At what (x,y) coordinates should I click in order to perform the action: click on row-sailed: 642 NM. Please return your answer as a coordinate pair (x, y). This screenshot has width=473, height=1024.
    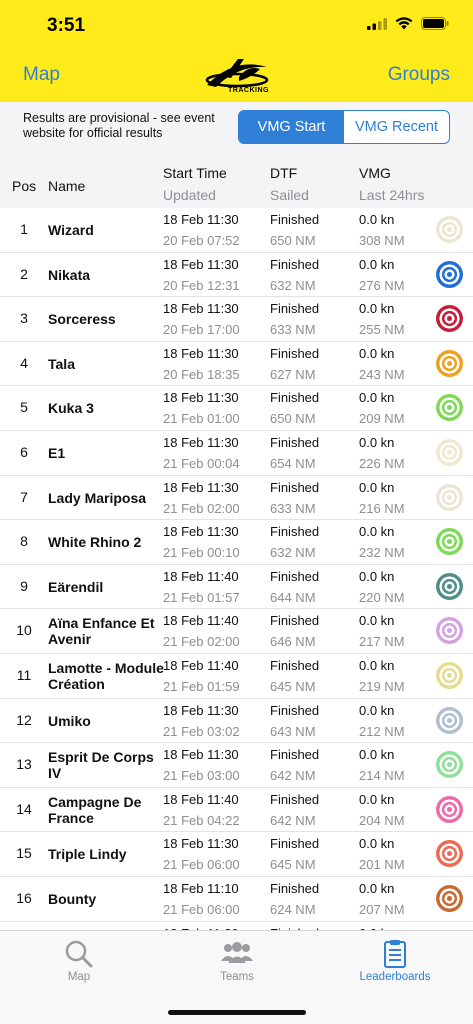
    Looking at the image, I should click on (293, 820).